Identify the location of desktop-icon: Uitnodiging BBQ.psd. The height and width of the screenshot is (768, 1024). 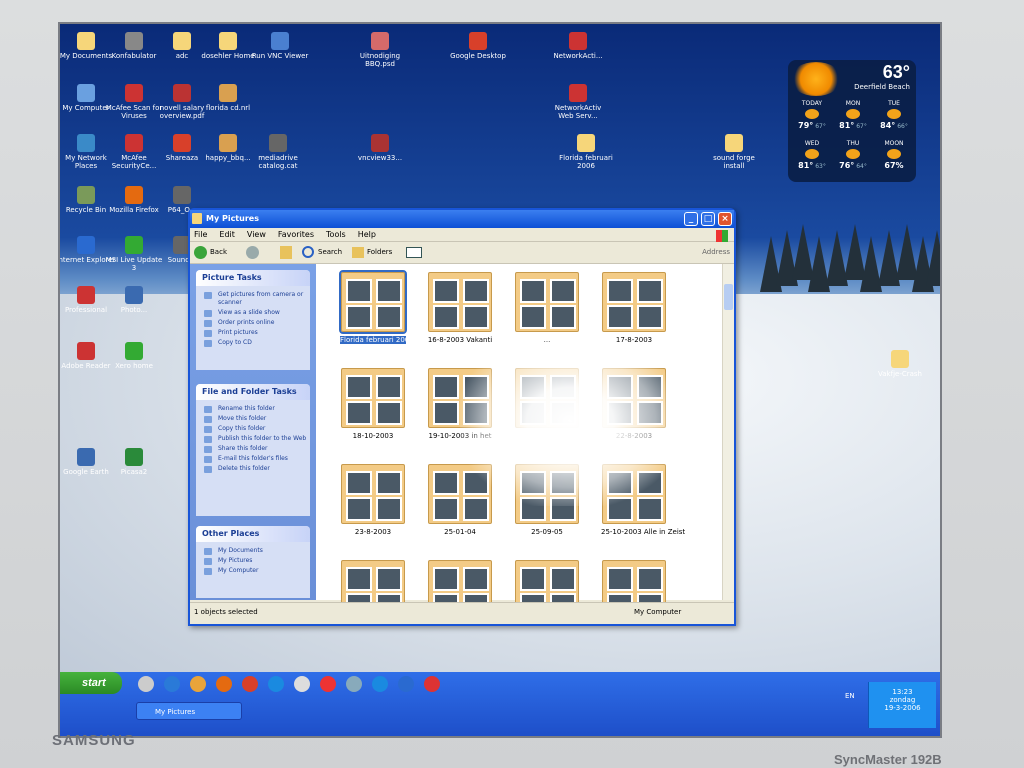
(380, 50).